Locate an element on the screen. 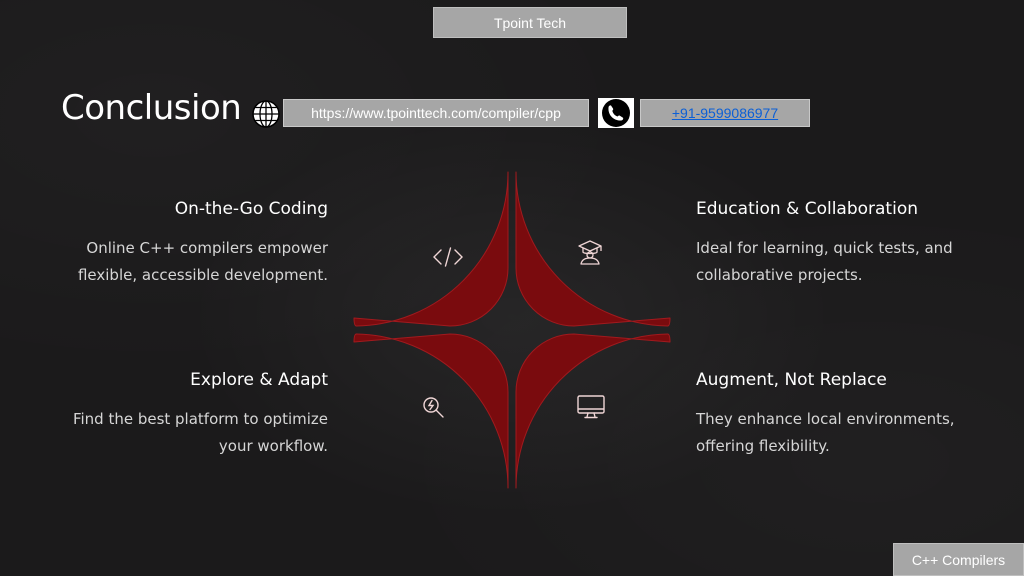 The height and width of the screenshot is (576, 1024). desc-line: your workflow. is located at coordinates (273, 446).